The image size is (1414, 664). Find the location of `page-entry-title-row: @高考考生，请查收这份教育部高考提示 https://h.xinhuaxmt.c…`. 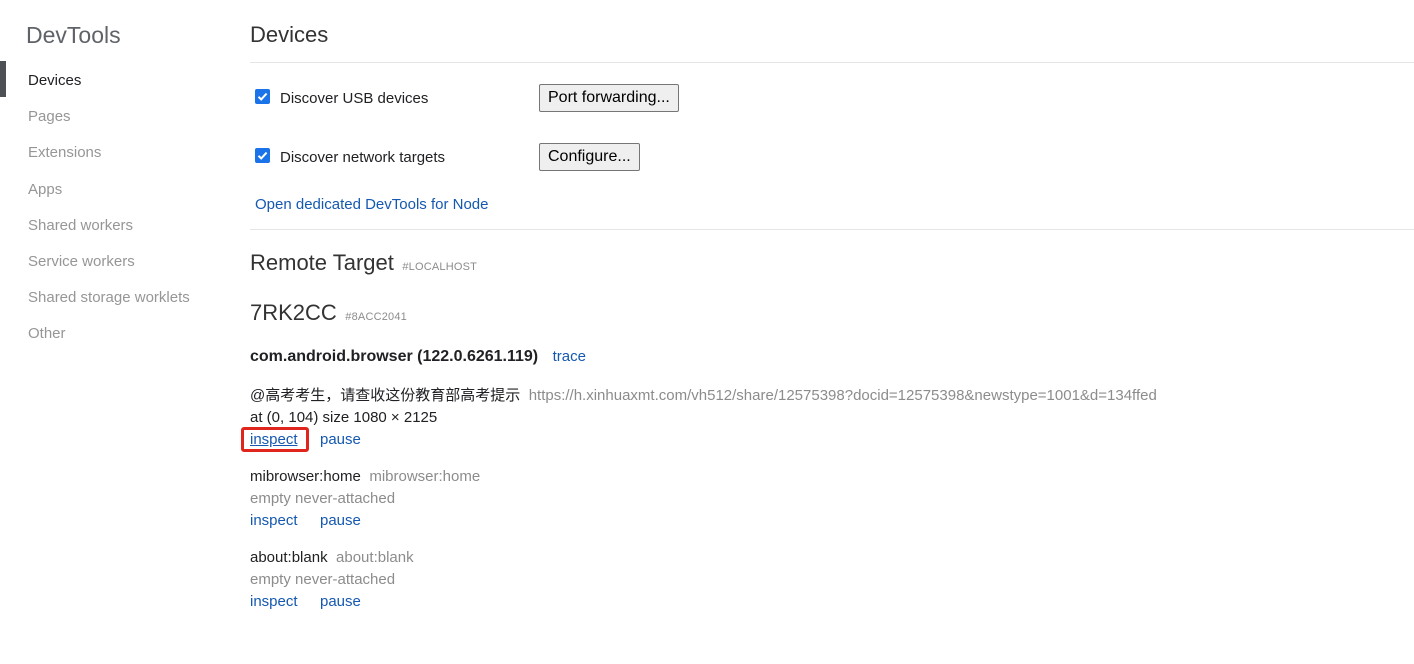

page-entry-title-row: @高考考生，请查收这份教育部高考提示 https://h.xinhuaxmt.c… is located at coordinates (703, 396).